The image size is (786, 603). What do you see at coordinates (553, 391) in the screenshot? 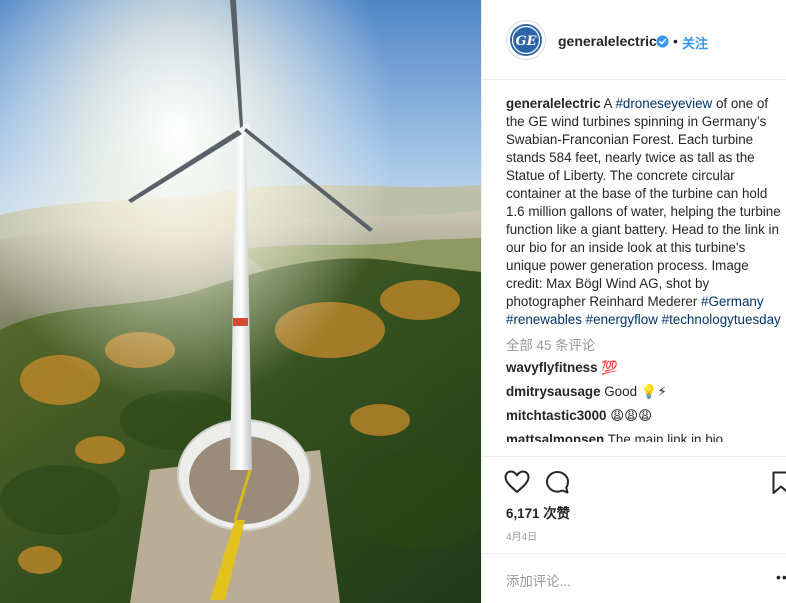
I see `comment-username: dmitrysausage` at bounding box center [553, 391].